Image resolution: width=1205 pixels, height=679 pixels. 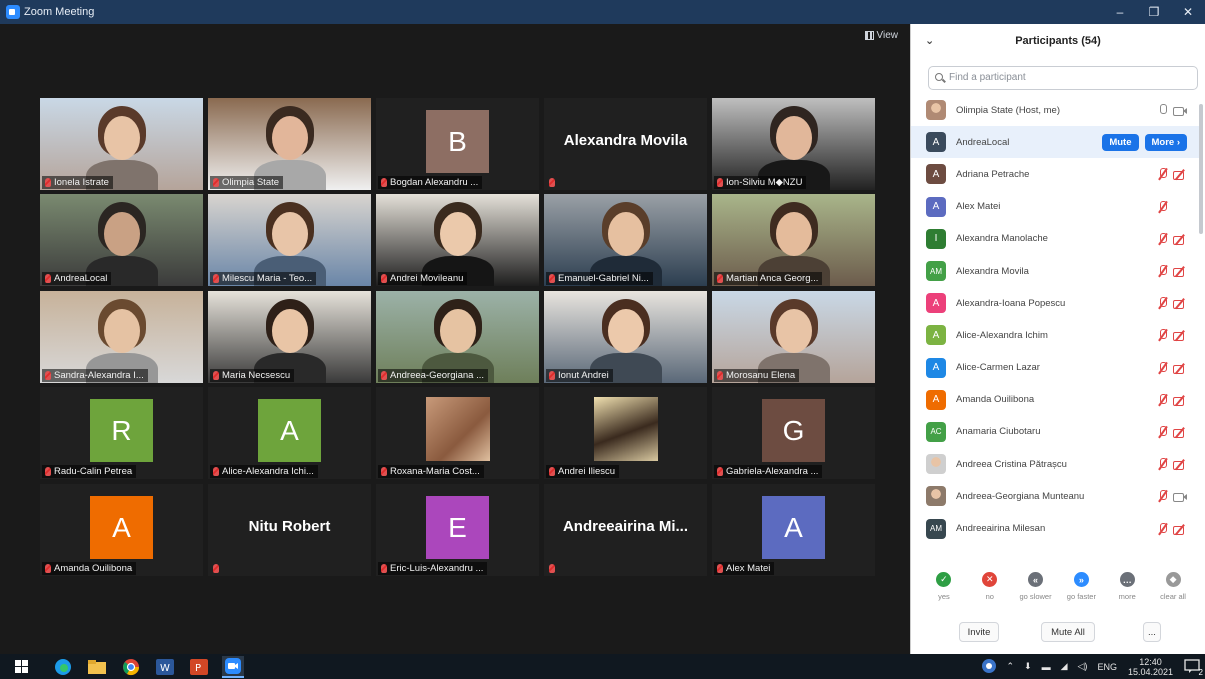 I want to click on invite-button: Invite, so click(x=979, y=632).